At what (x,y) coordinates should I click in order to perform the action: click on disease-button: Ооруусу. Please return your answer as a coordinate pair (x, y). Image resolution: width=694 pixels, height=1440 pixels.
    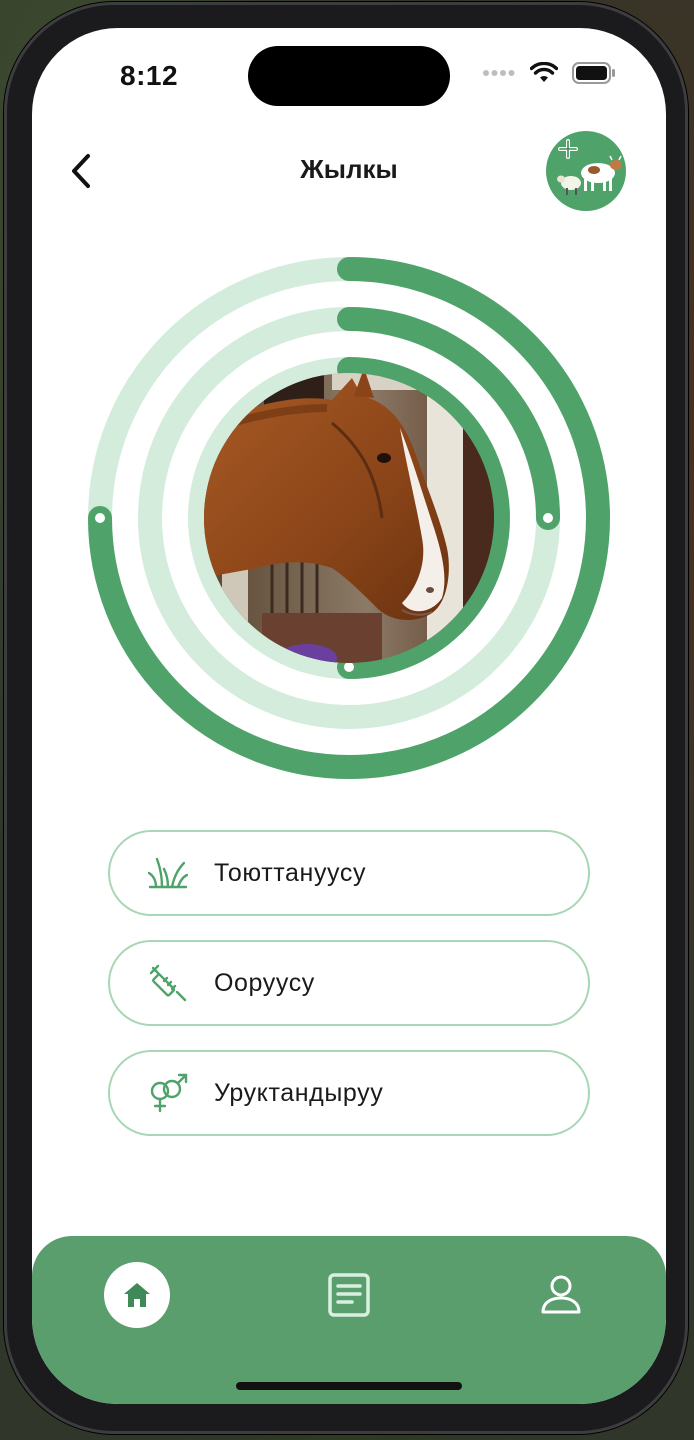
    Looking at the image, I should click on (349, 983).